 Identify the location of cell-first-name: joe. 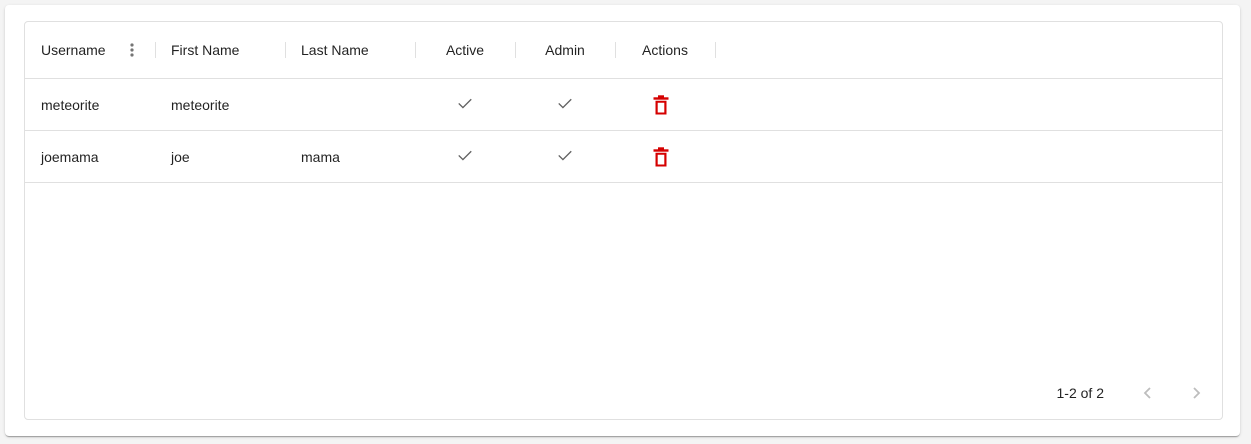
(180, 156).